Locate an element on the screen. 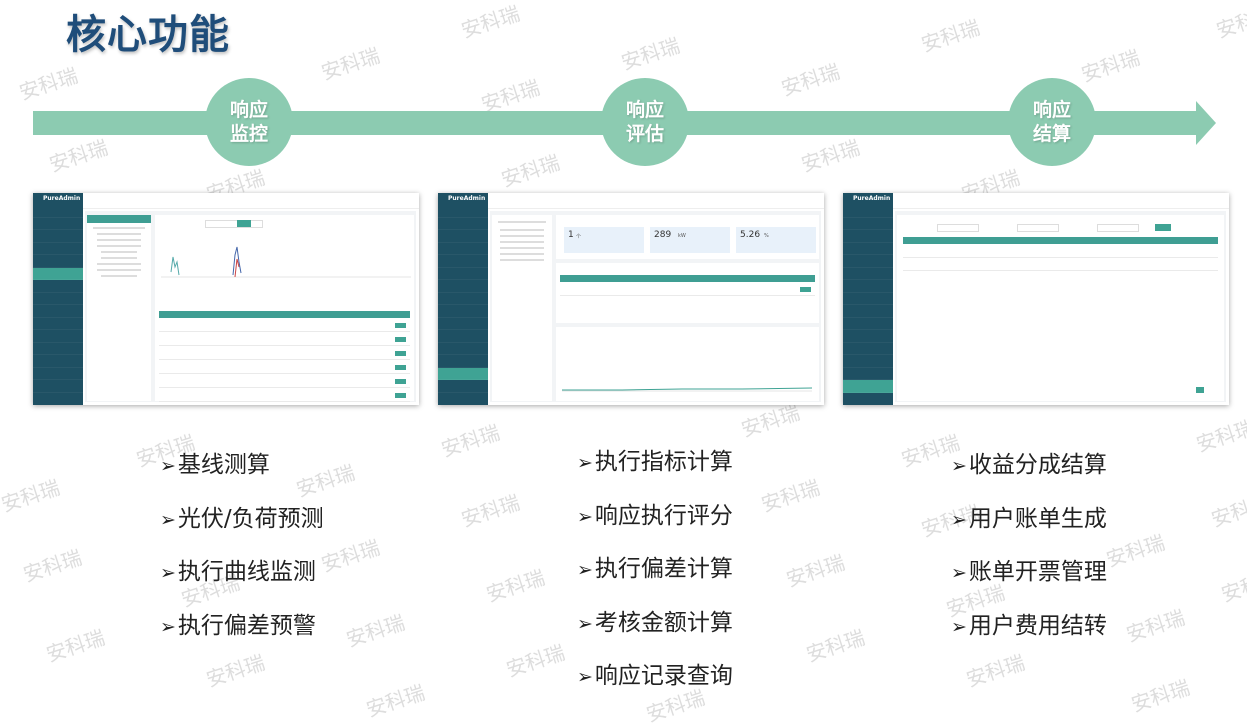 The width and height of the screenshot is (1247, 728). feature-item: ➢考核金额计算 is located at coordinates (655, 623).